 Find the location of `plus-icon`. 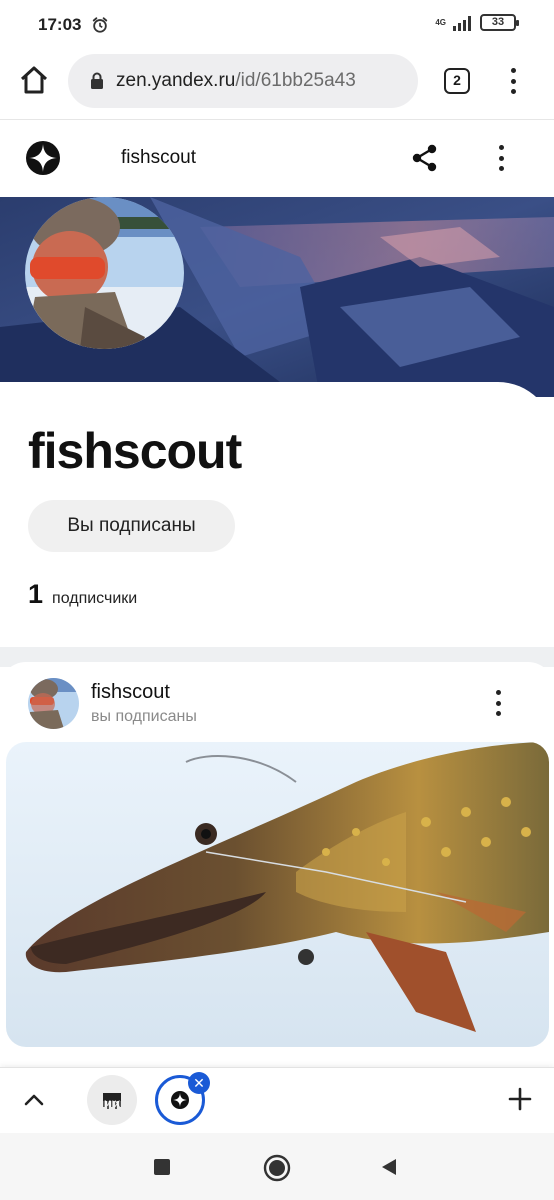

plus-icon is located at coordinates (520, 1099).